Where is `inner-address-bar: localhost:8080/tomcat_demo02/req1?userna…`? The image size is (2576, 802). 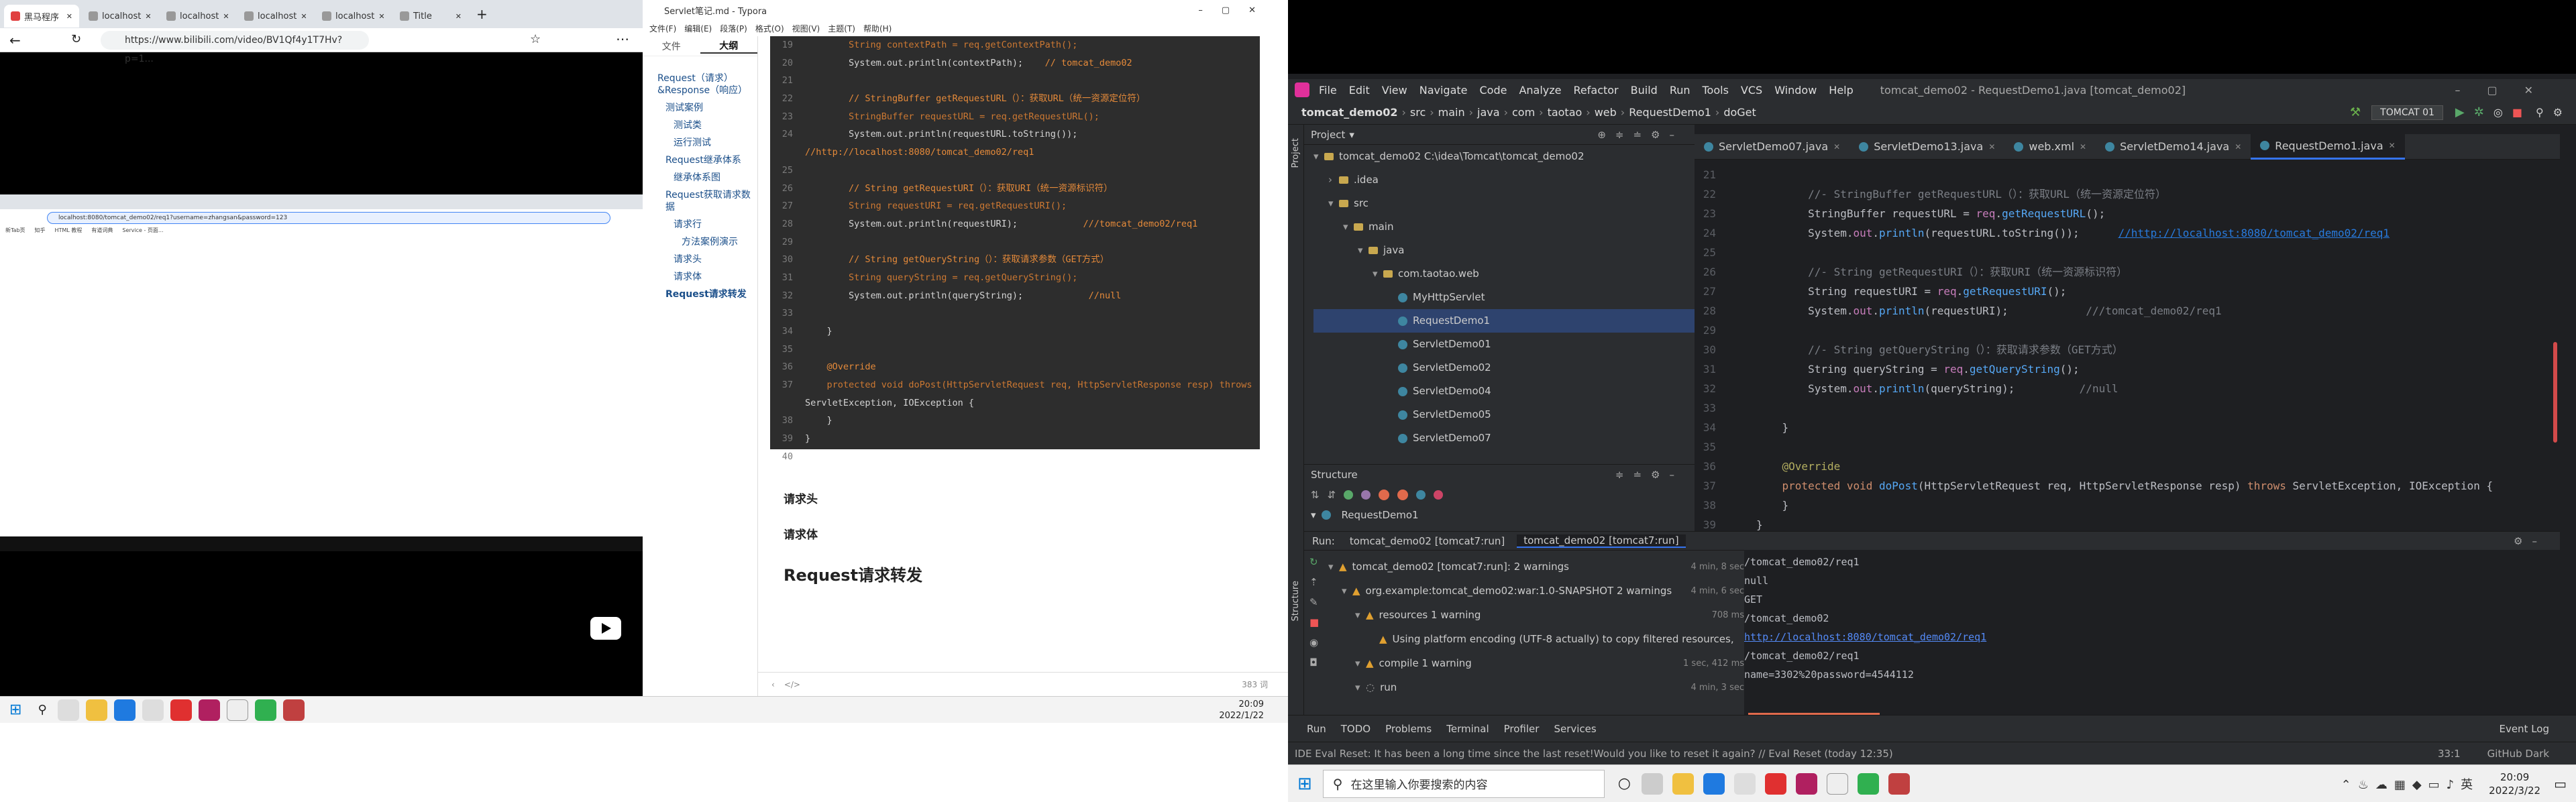
inner-address-bar: localhost:8080/tomcat_demo02/req1?userna… is located at coordinates (328, 218).